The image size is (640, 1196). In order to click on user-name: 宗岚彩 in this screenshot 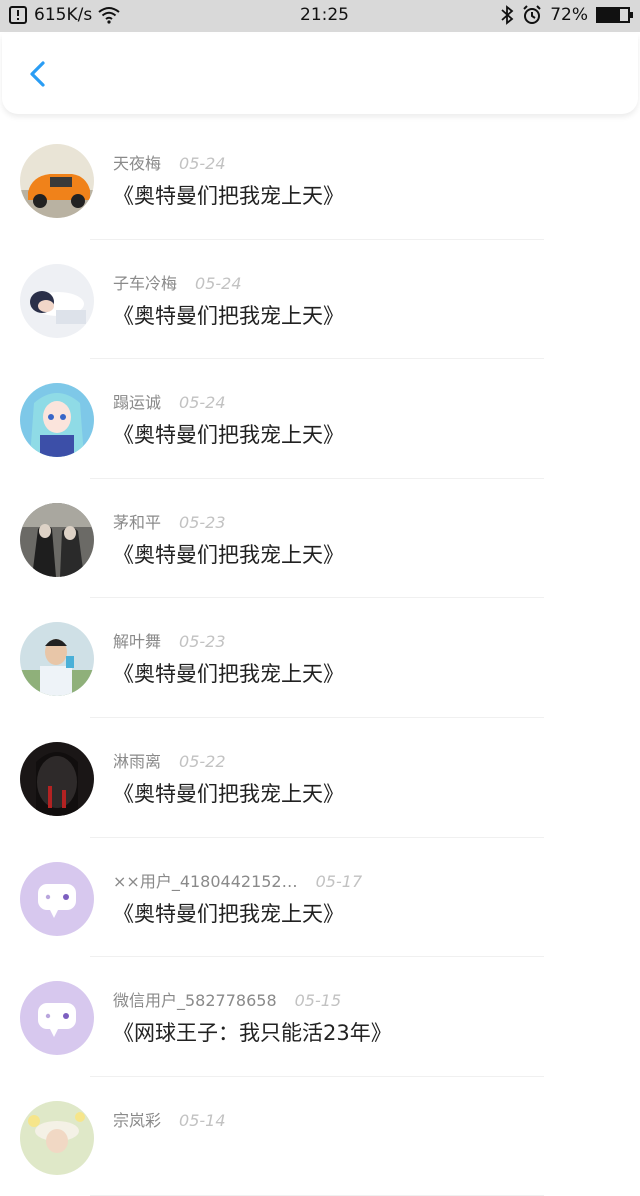, I will do `click(137, 1120)`.